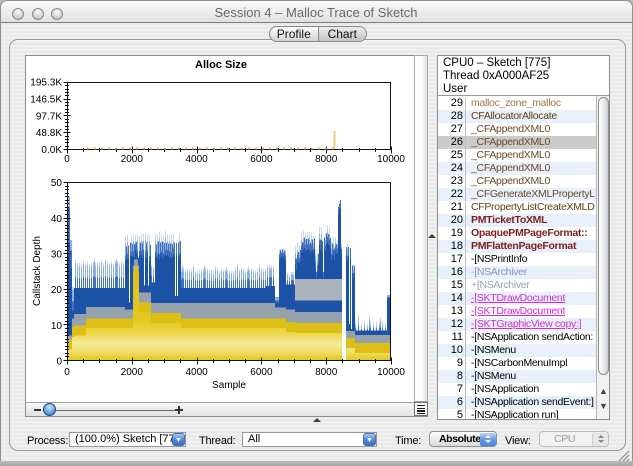 This screenshot has height=466, width=633. Describe the element at coordinates (49, 116) in the screenshot. I see `svg-text: 97.7K` at that location.